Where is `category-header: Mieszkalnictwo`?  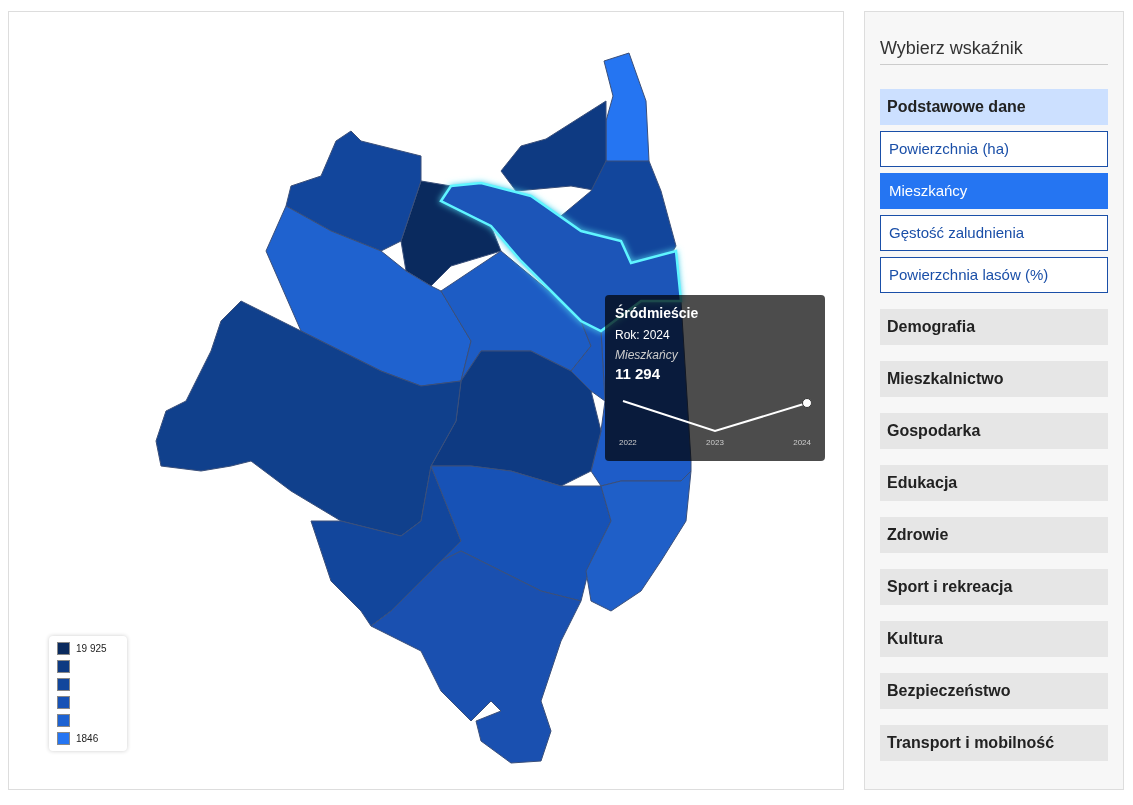 category-header: Mieszkalnictwo is located at coordinates (994, 379).